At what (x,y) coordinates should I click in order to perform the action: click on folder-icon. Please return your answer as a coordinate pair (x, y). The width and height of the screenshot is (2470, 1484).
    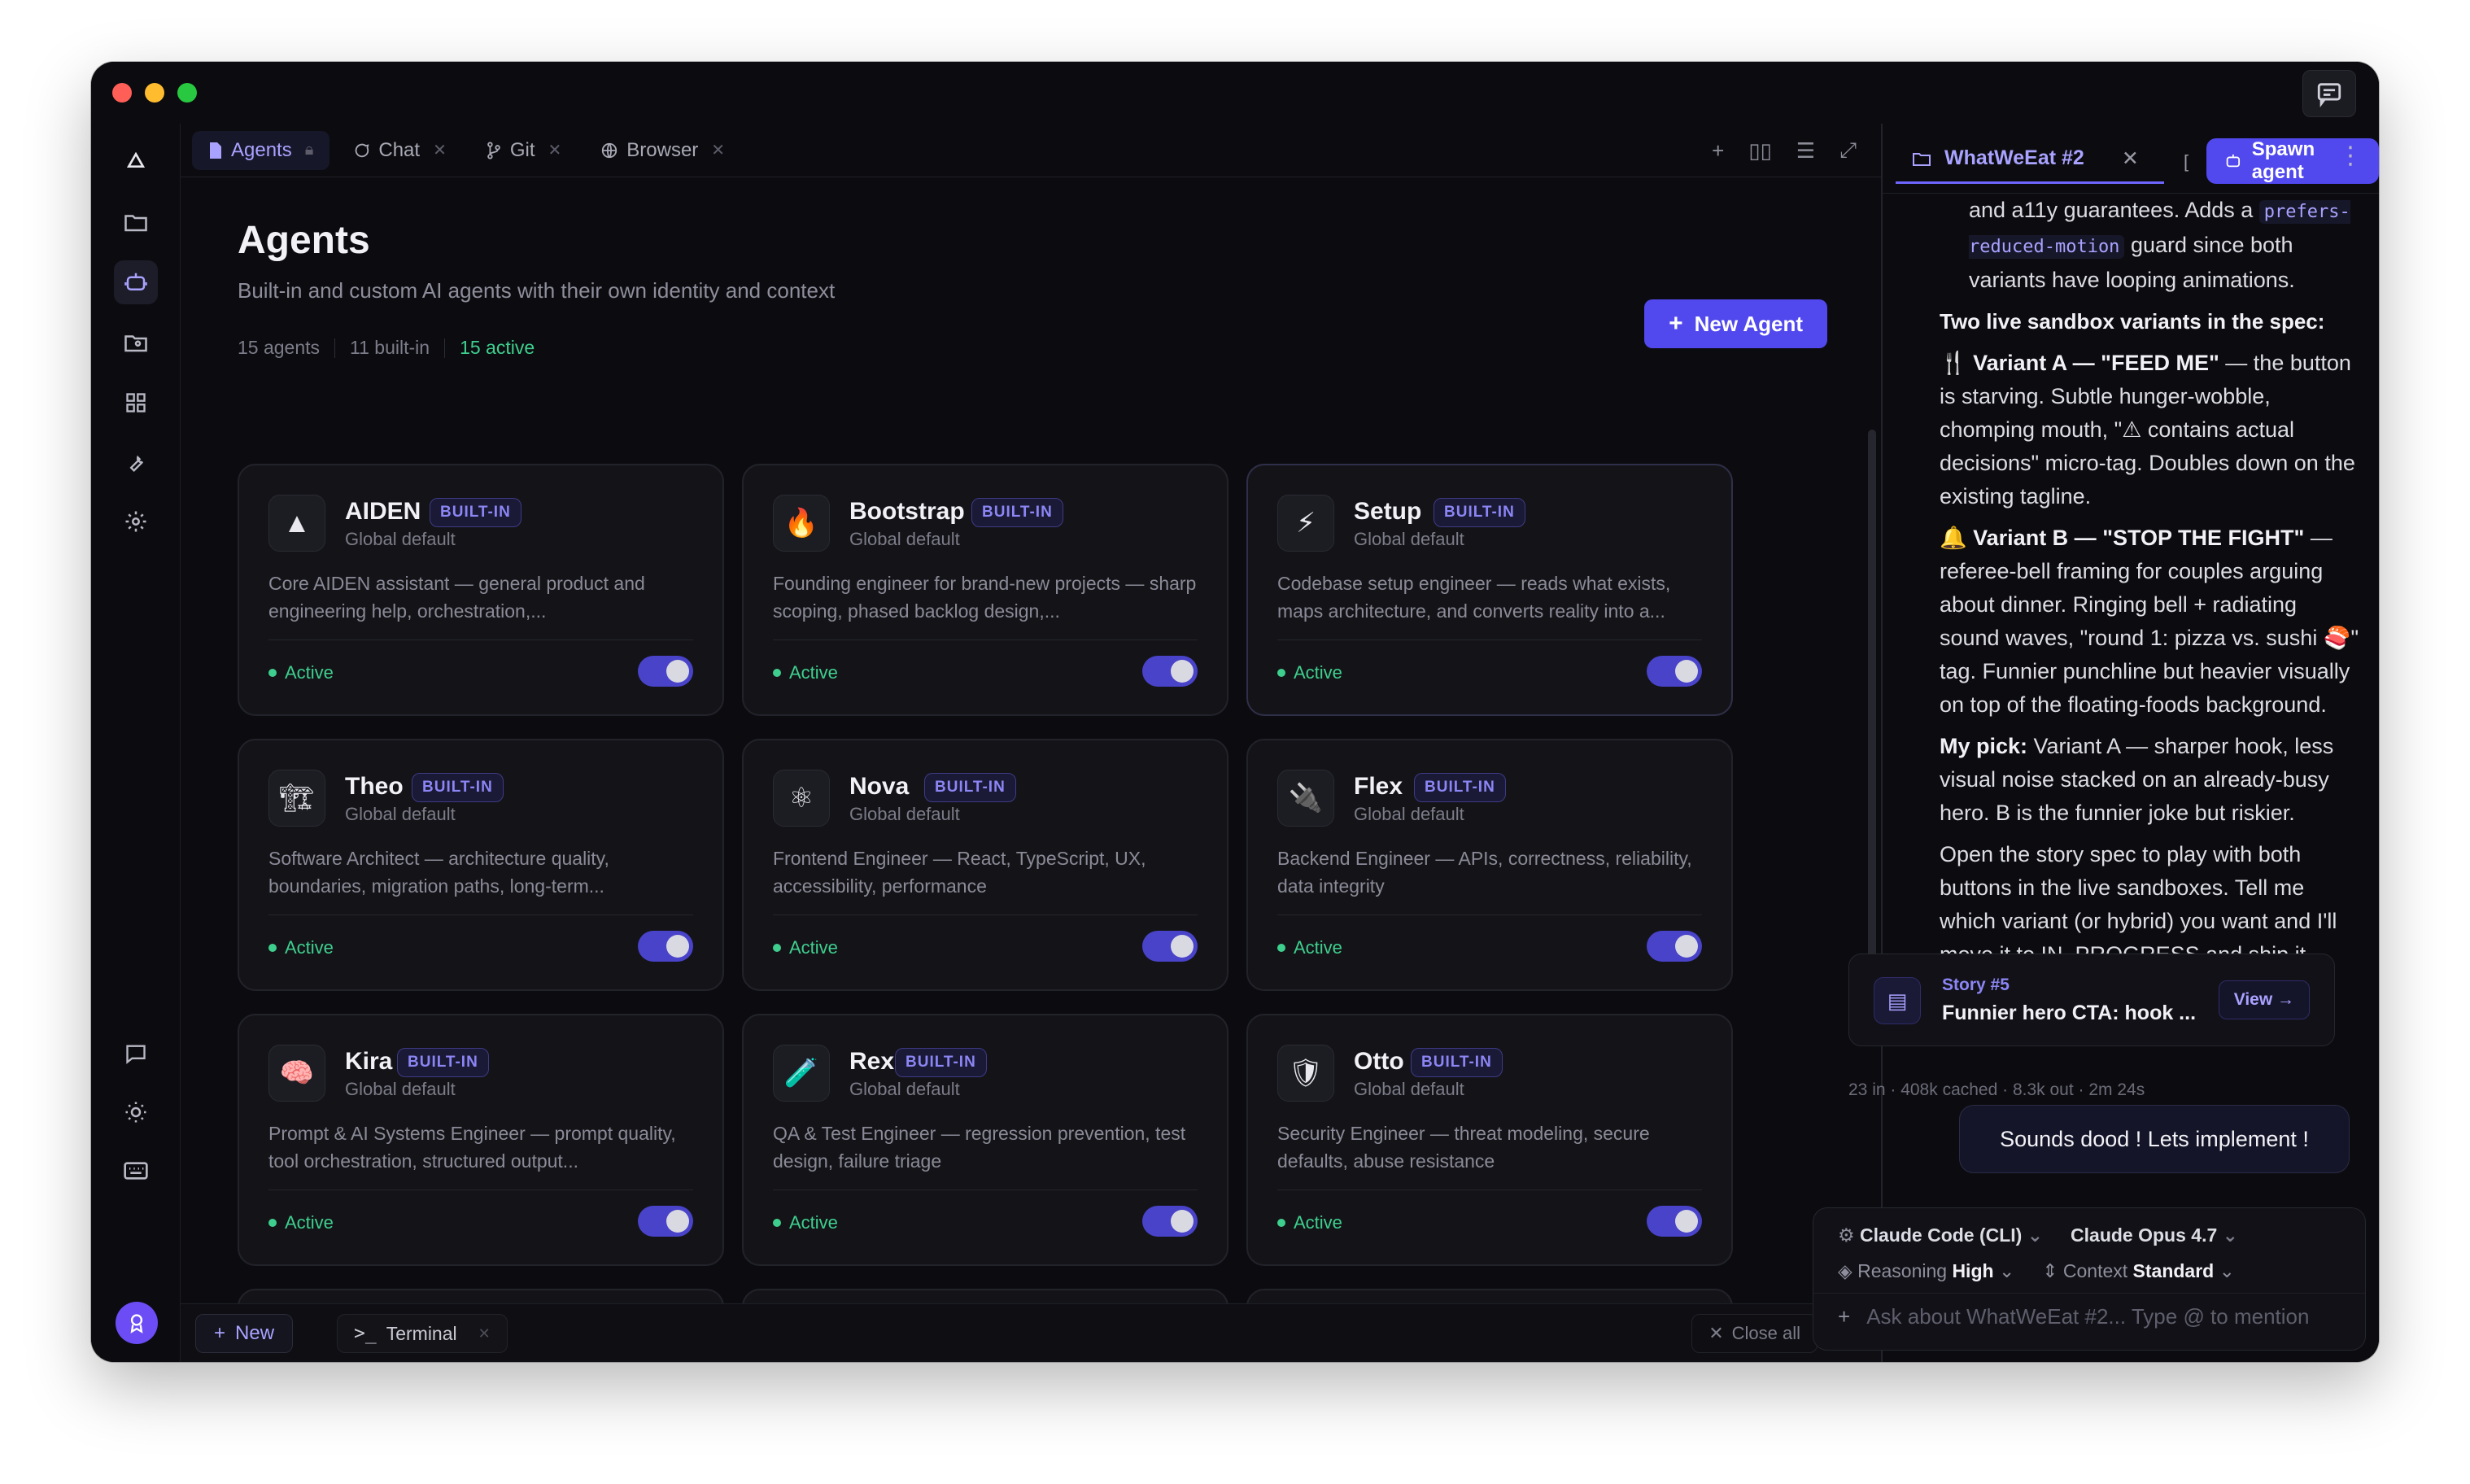
    Looking at the image, I should click on (136, 222).